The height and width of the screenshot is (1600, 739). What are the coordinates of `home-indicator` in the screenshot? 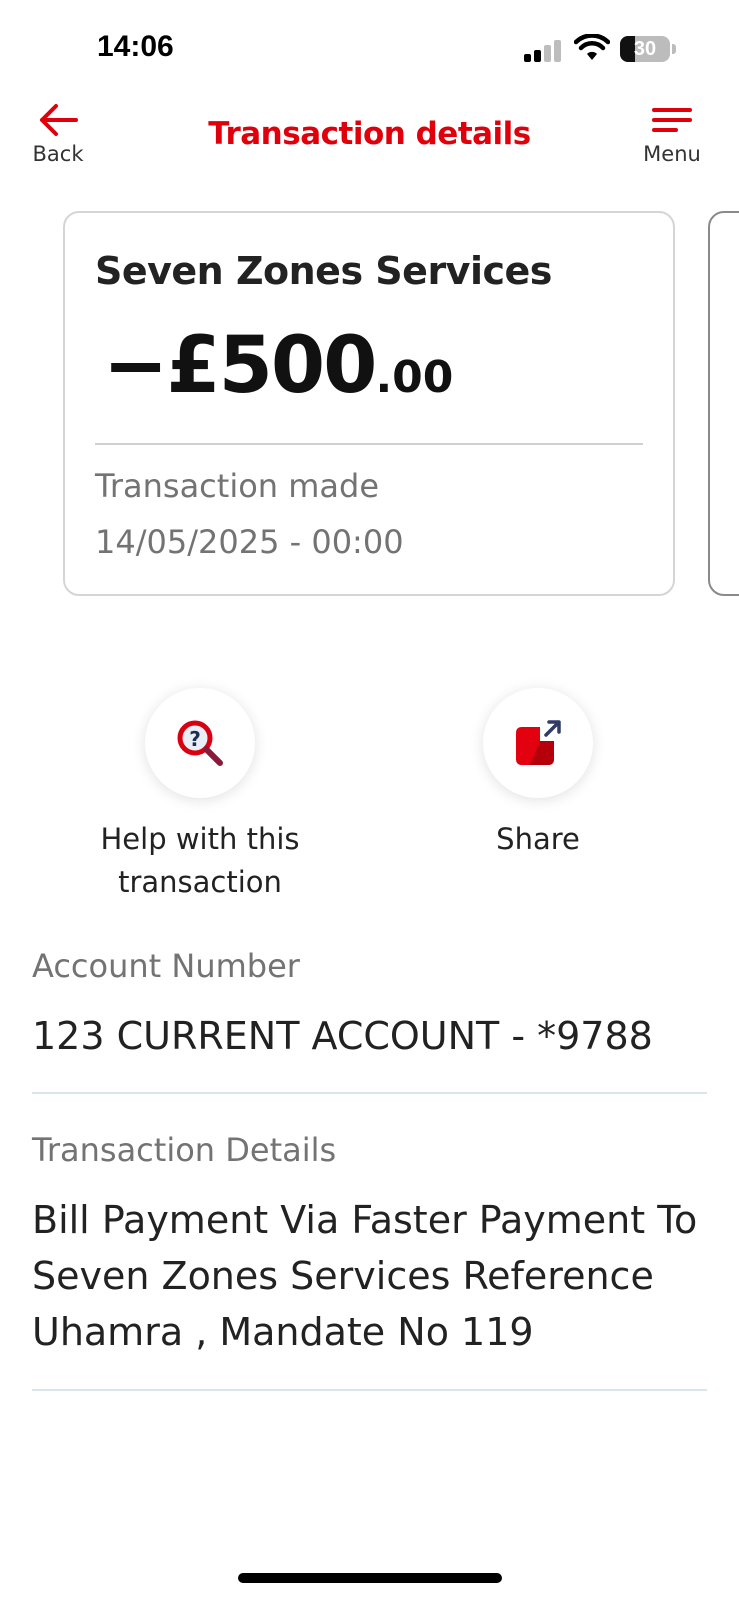 It's located at (370, 1578).